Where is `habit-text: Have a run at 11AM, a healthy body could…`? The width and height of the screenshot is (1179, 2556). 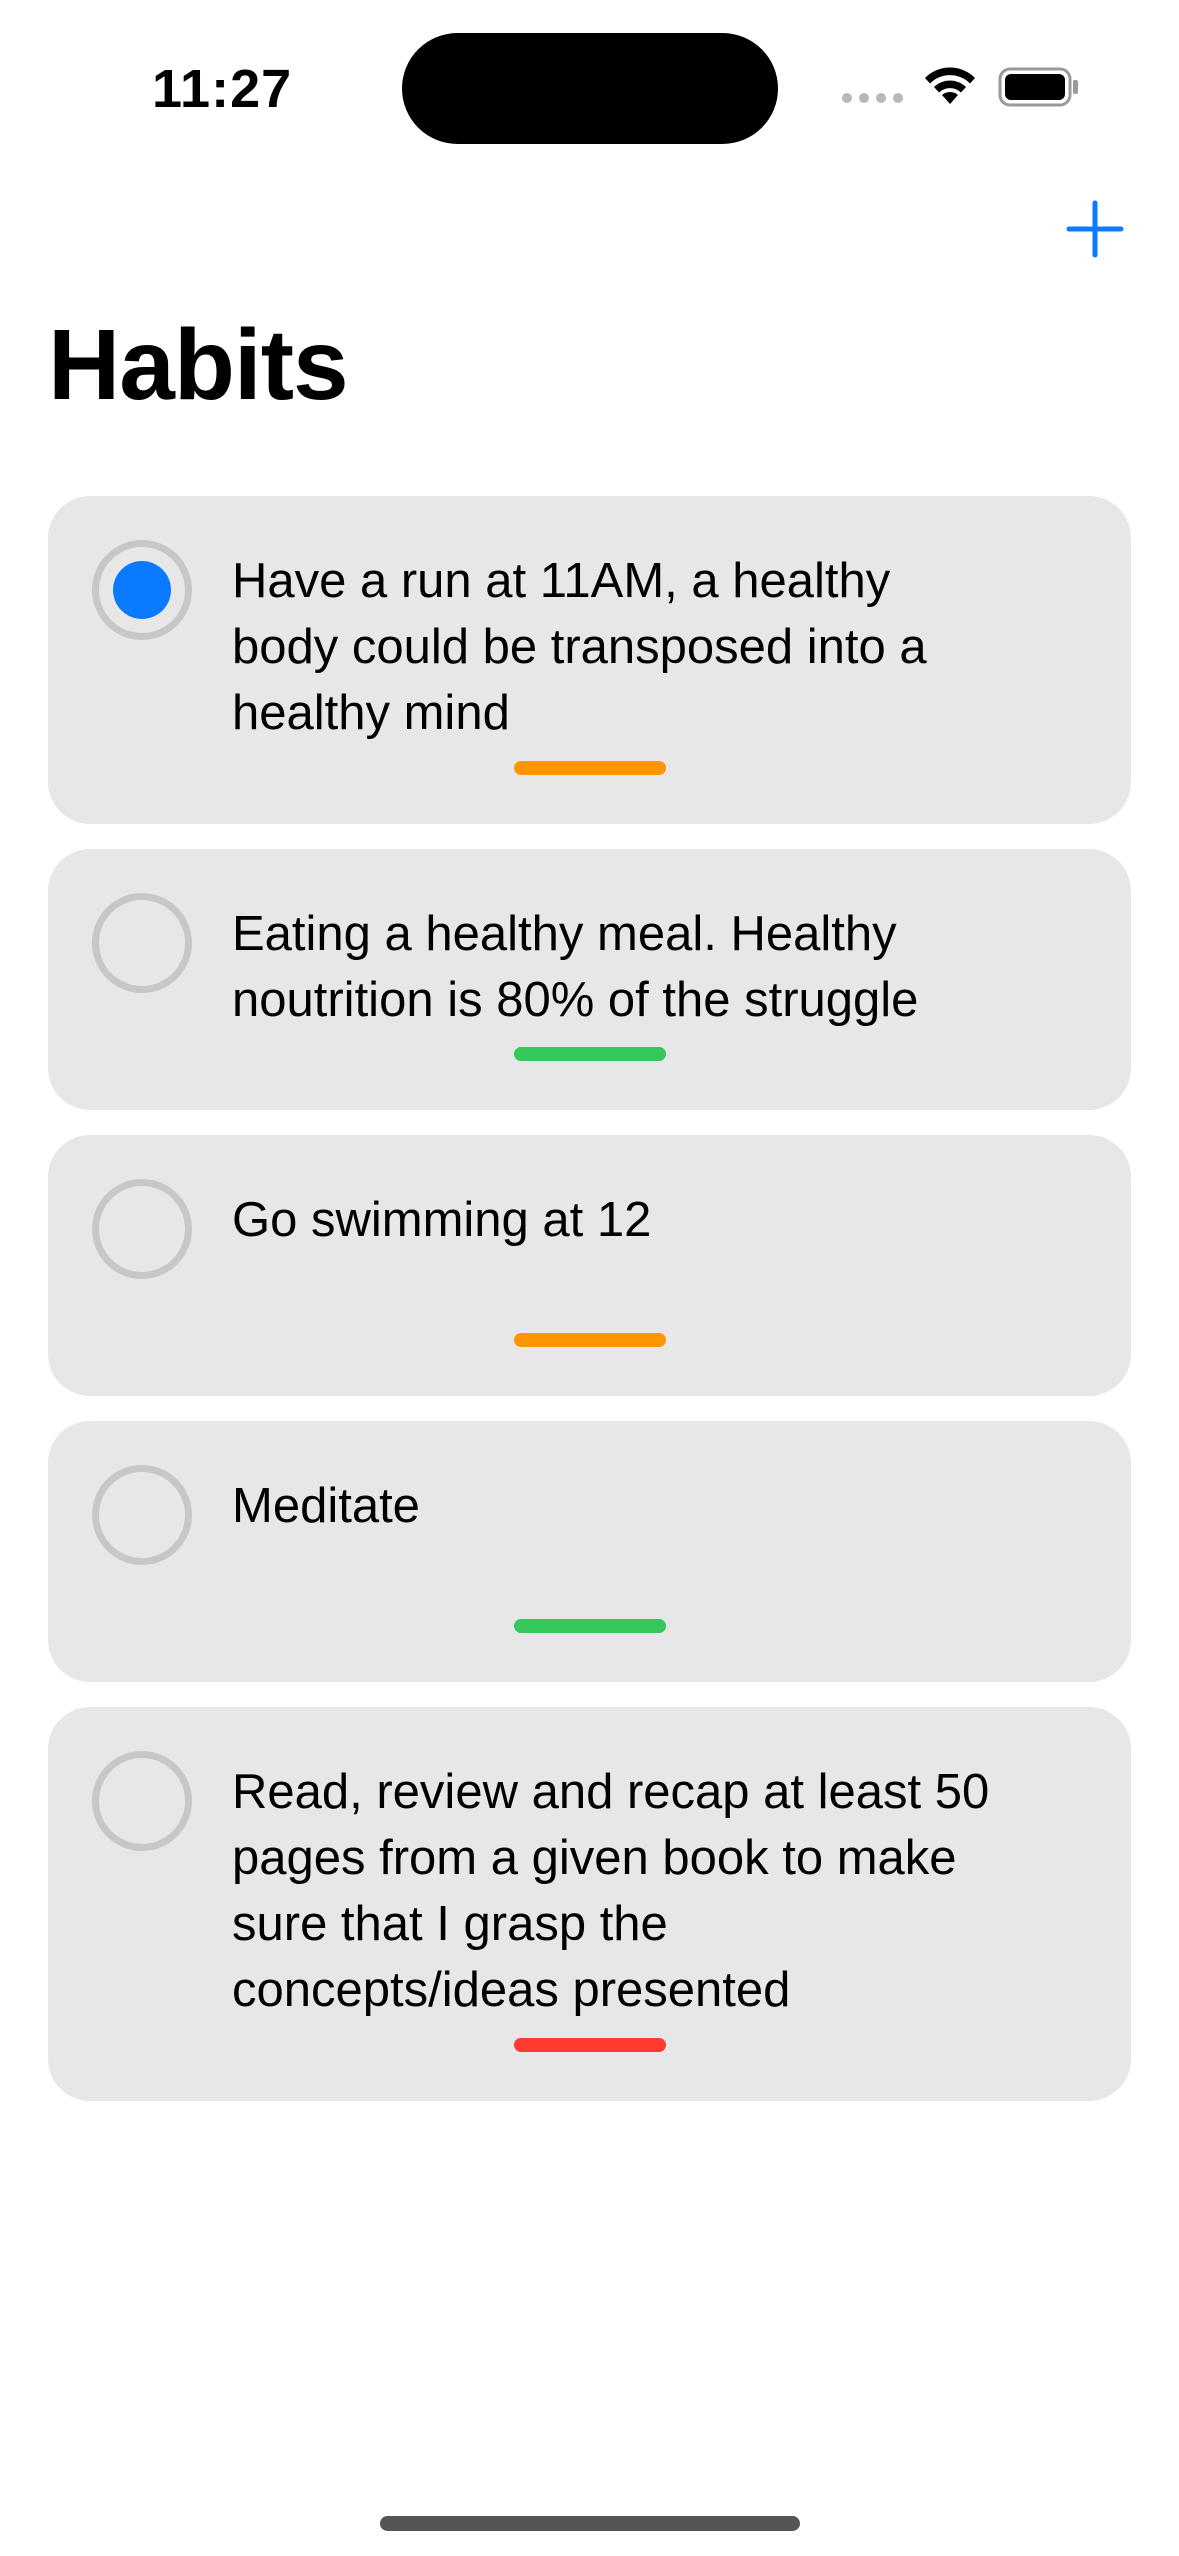
habit-text: Have a run at 11AM, a healthy body could… is located at coordinates (579, 647).